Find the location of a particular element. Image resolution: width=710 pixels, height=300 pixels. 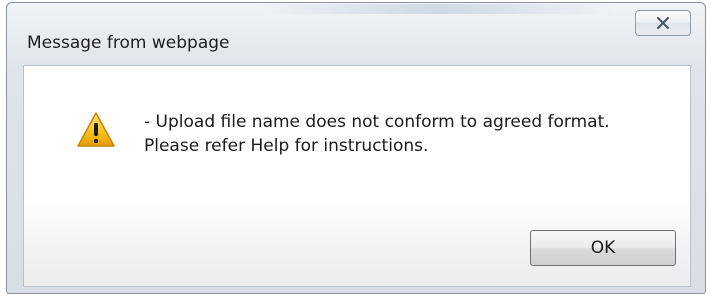

close-icon is located at coordinates (663, 23).